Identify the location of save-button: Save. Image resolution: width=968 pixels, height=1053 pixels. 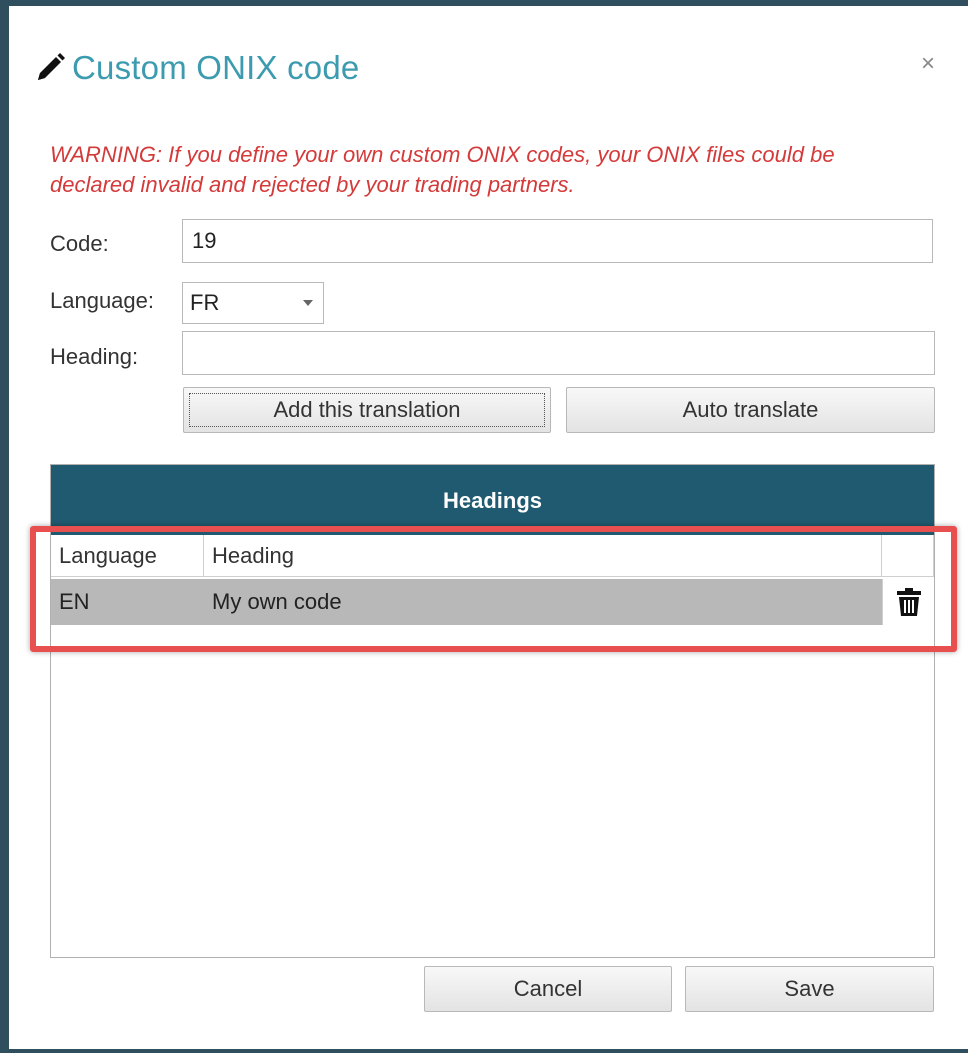
(809, 989).